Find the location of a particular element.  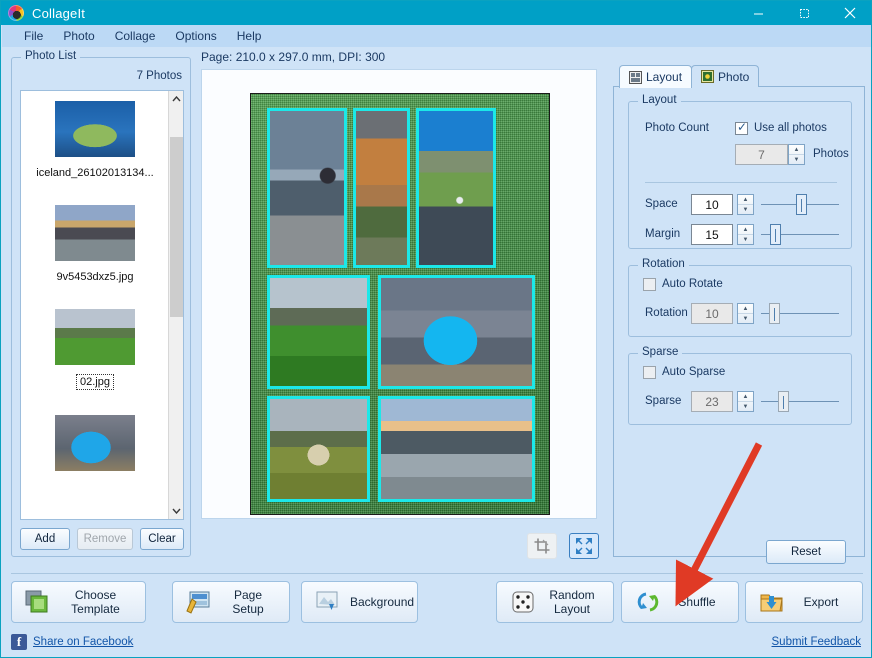

list-item: 9v5453dxz5.jpg is located at coordinates (95, 247).